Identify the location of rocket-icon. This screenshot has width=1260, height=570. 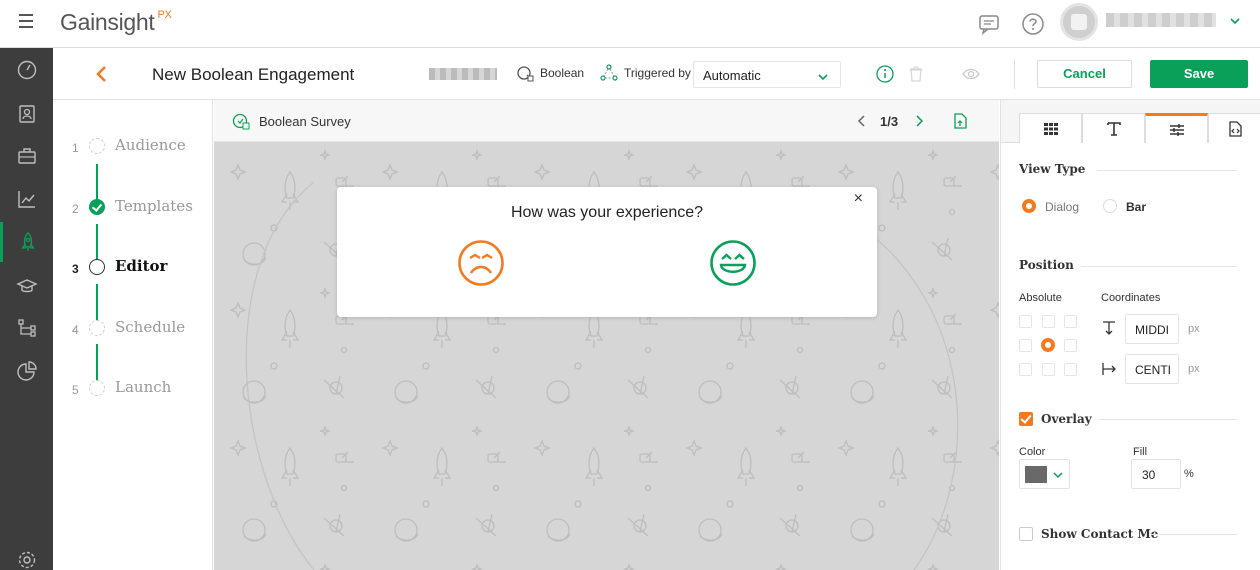
(26, 242).